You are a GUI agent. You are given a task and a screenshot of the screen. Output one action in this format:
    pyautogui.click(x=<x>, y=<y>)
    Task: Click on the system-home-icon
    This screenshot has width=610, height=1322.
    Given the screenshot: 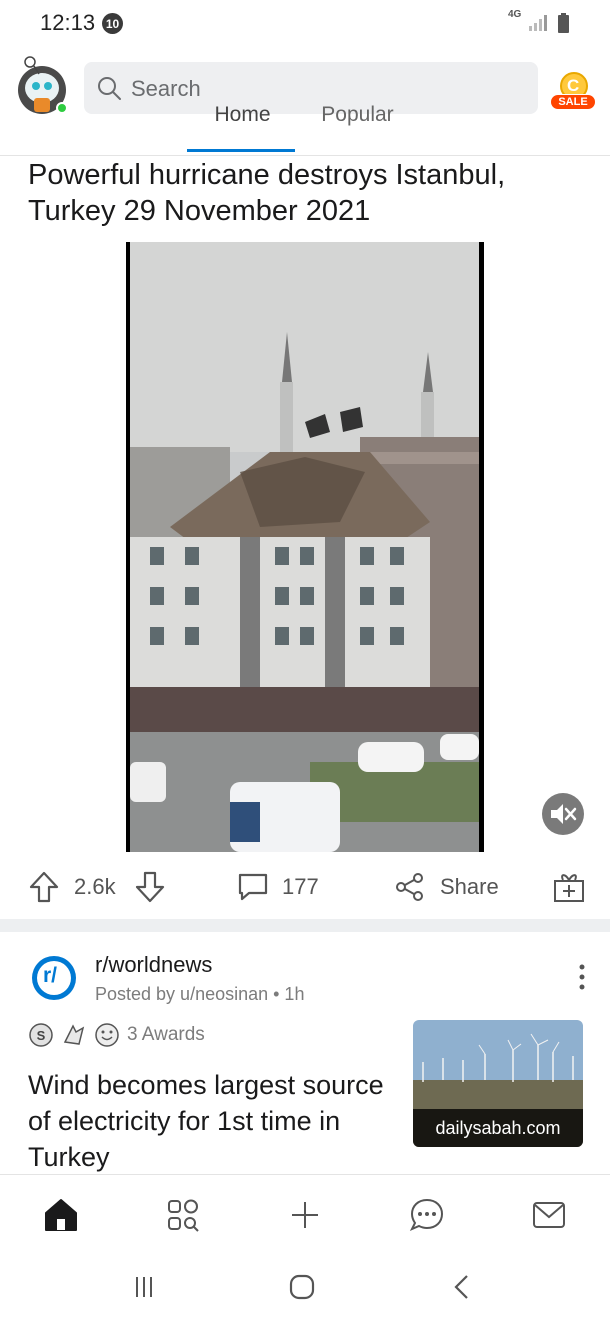 What is the action you would take?
    pyautogui.click(x=302, y=1287)
    